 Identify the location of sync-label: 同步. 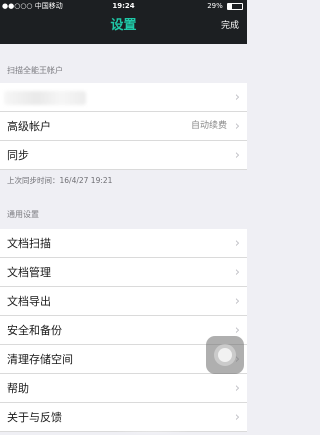
(18, 155).